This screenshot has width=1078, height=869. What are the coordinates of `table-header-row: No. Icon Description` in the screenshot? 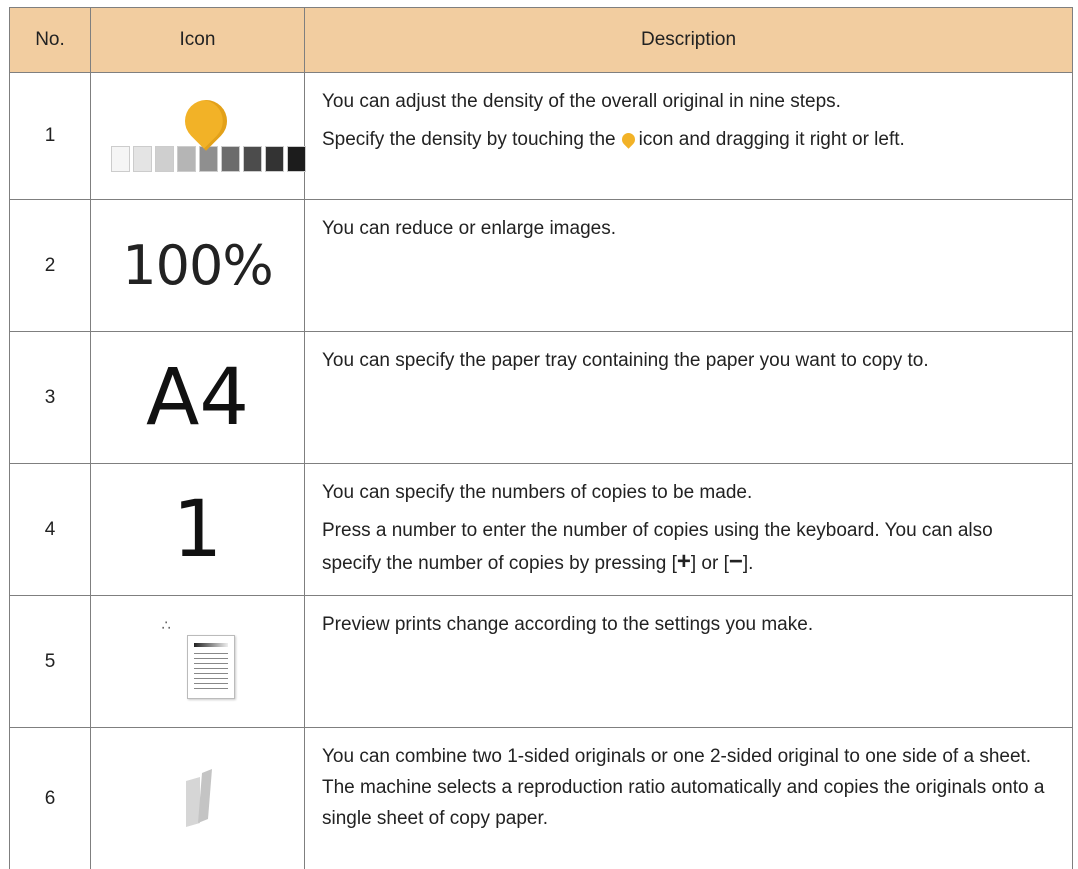 It's located at (541, 40).